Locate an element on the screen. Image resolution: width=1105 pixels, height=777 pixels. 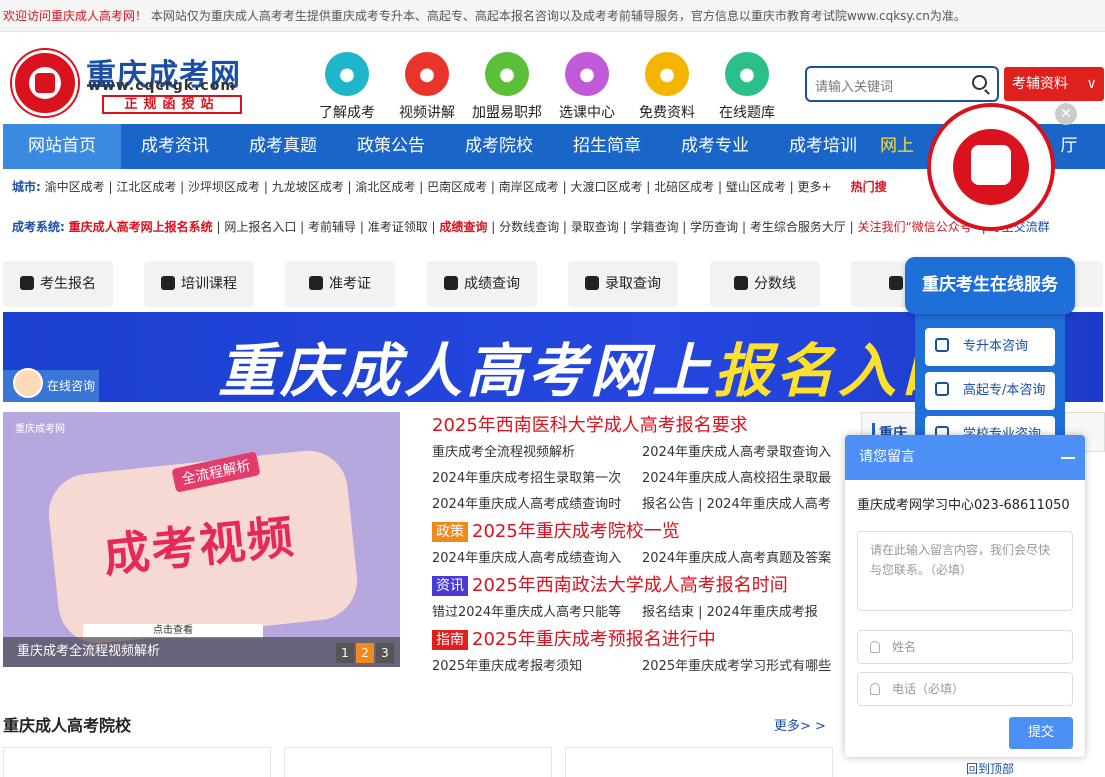
news-link: 2024年重庆成人高考真题及答案 is located at coordinates (747, 559).